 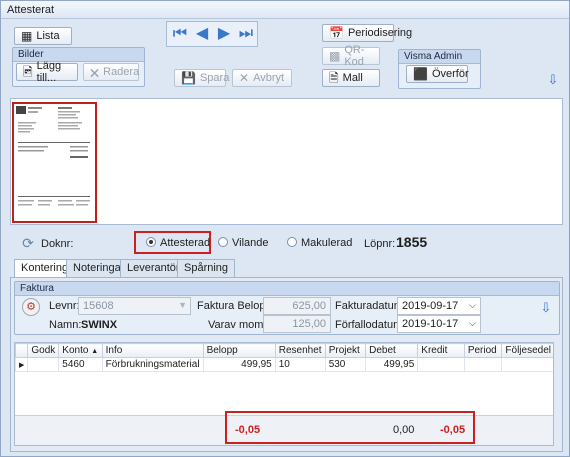 I want to click on cell-info: Förbrukningsmaterial, so click(x=152, y=364).